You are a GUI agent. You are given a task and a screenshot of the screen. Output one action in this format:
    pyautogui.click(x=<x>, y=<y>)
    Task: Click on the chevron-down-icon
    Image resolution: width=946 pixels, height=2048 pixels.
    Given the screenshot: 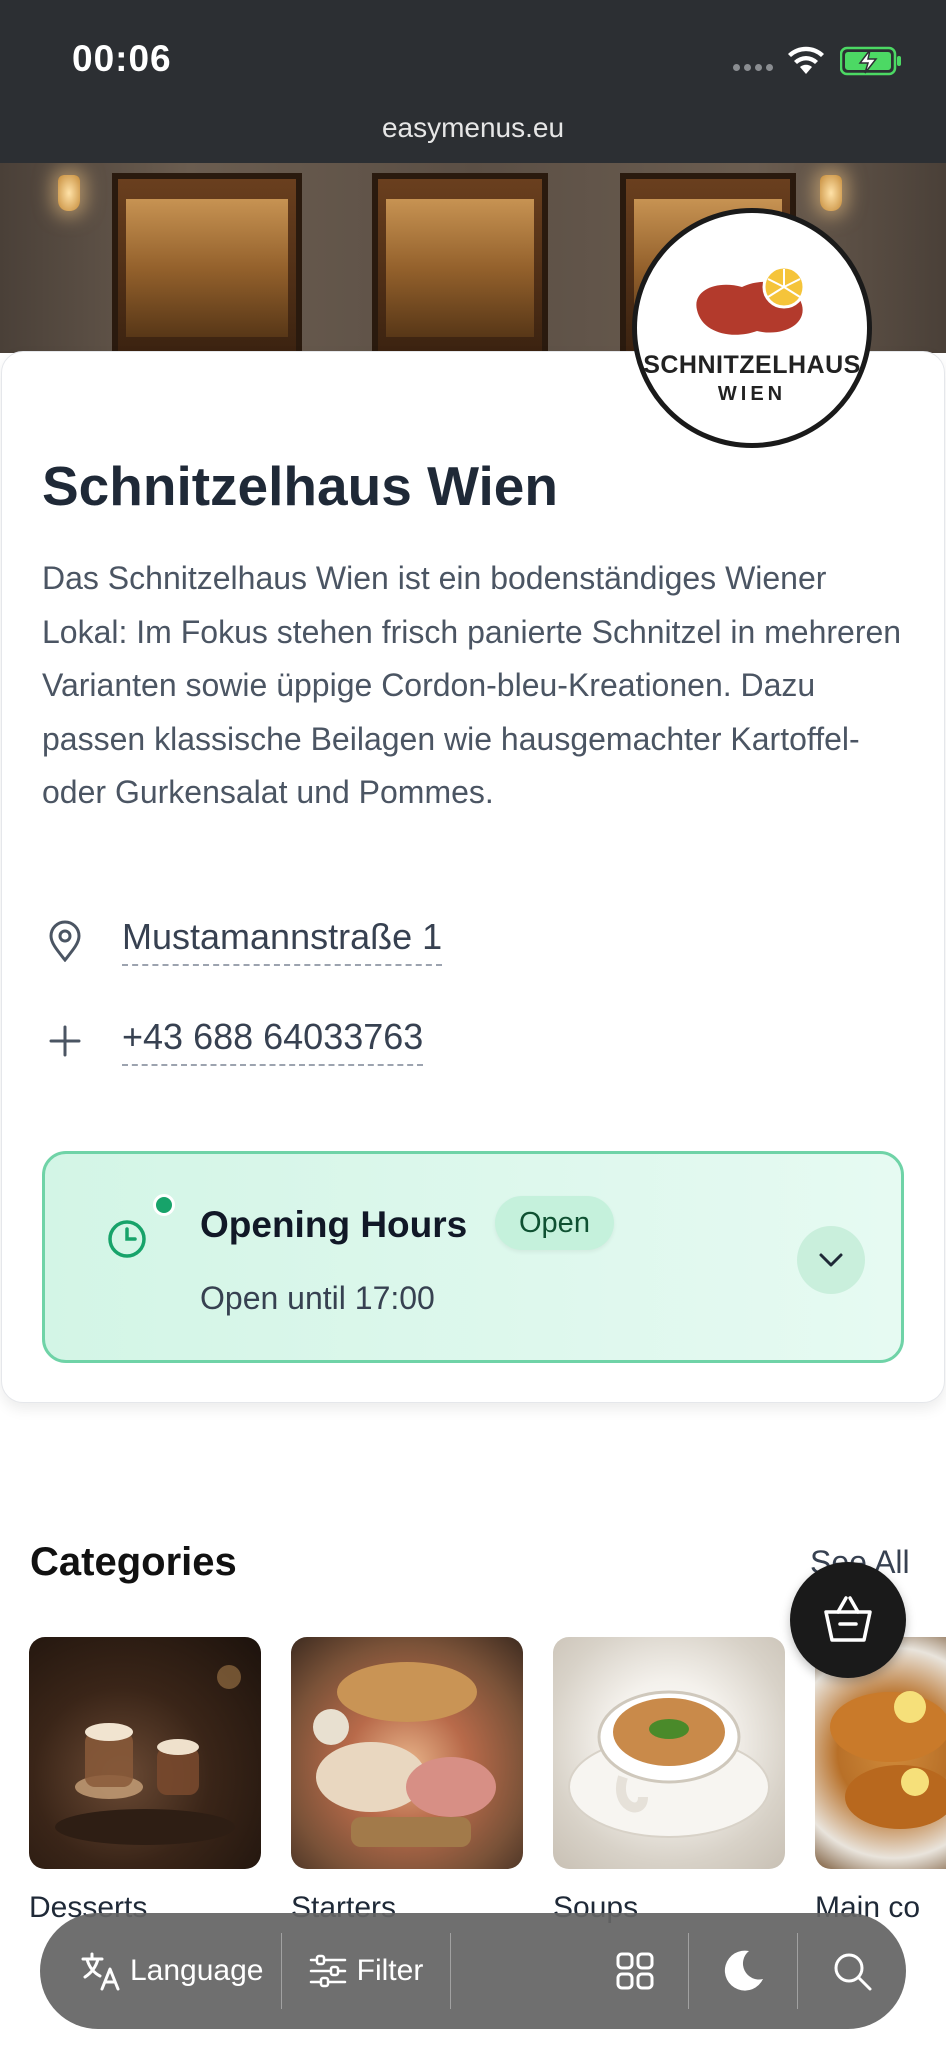 What is the action you would take?
    pyautogui.click(x=831, y=1260)
    